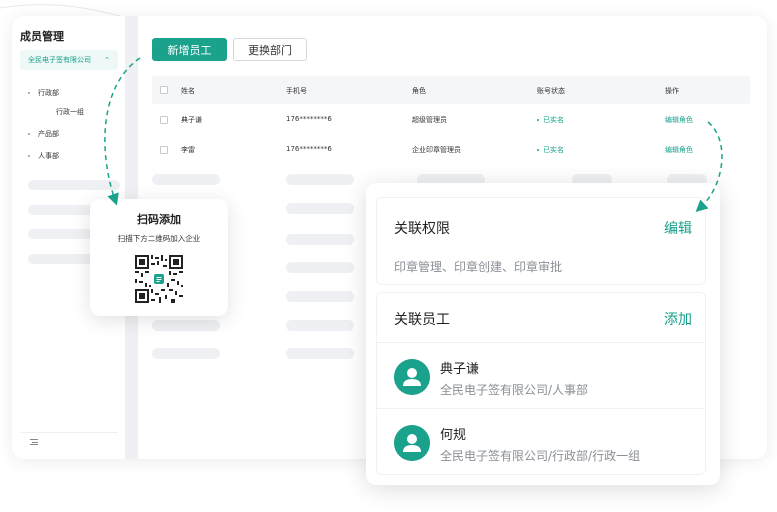  Describe the element at coordinates (460, 369) in the screenshot. I see `employee-name: 典子谦` at that location.